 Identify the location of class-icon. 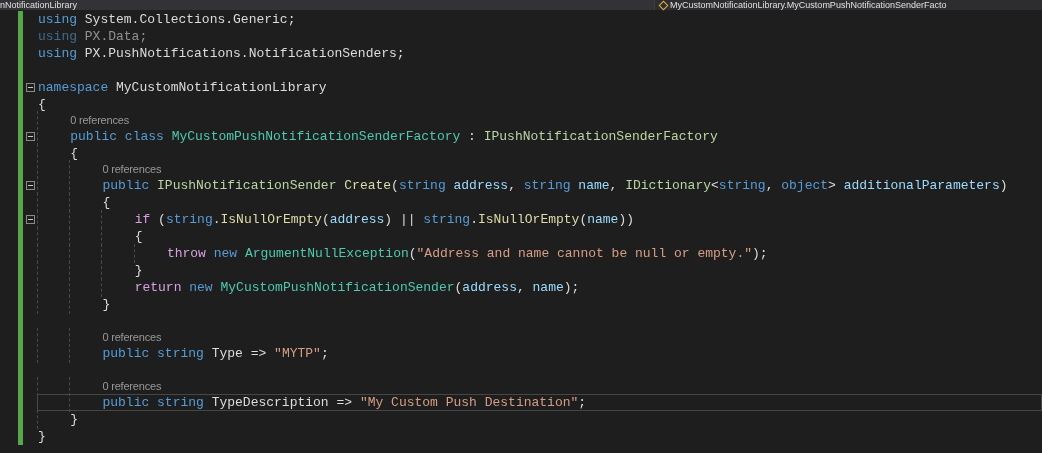
(663, 5).